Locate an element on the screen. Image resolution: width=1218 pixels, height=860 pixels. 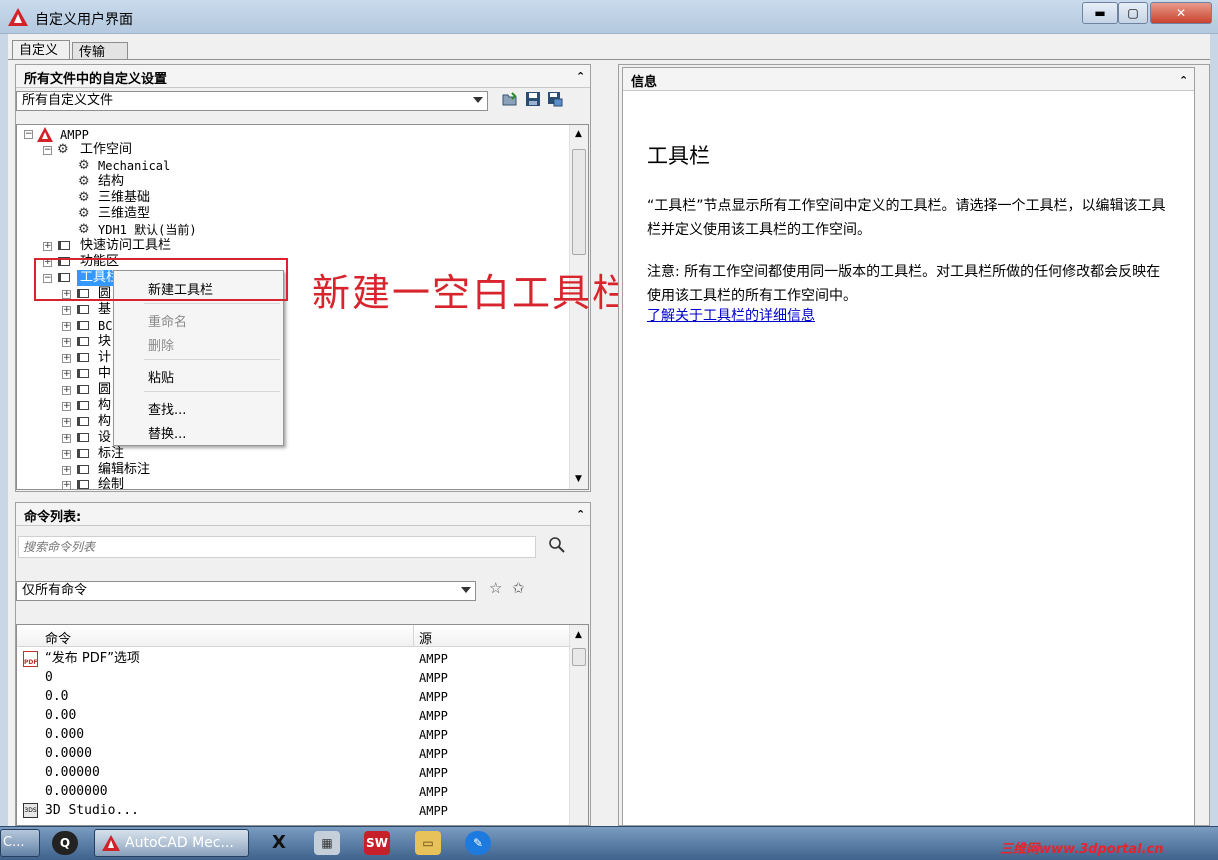
tree-node-workspaces: 工作空间 is located at coordinates (106, 150).